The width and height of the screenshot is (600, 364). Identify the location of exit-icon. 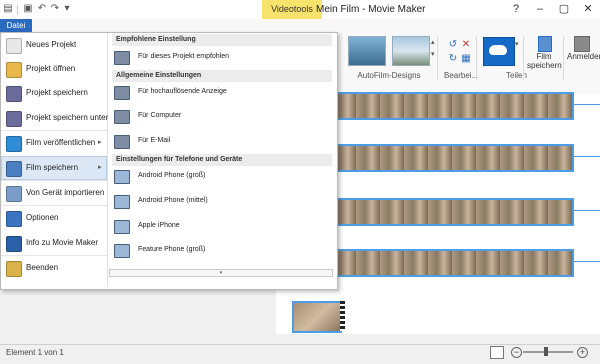
(14, 269).